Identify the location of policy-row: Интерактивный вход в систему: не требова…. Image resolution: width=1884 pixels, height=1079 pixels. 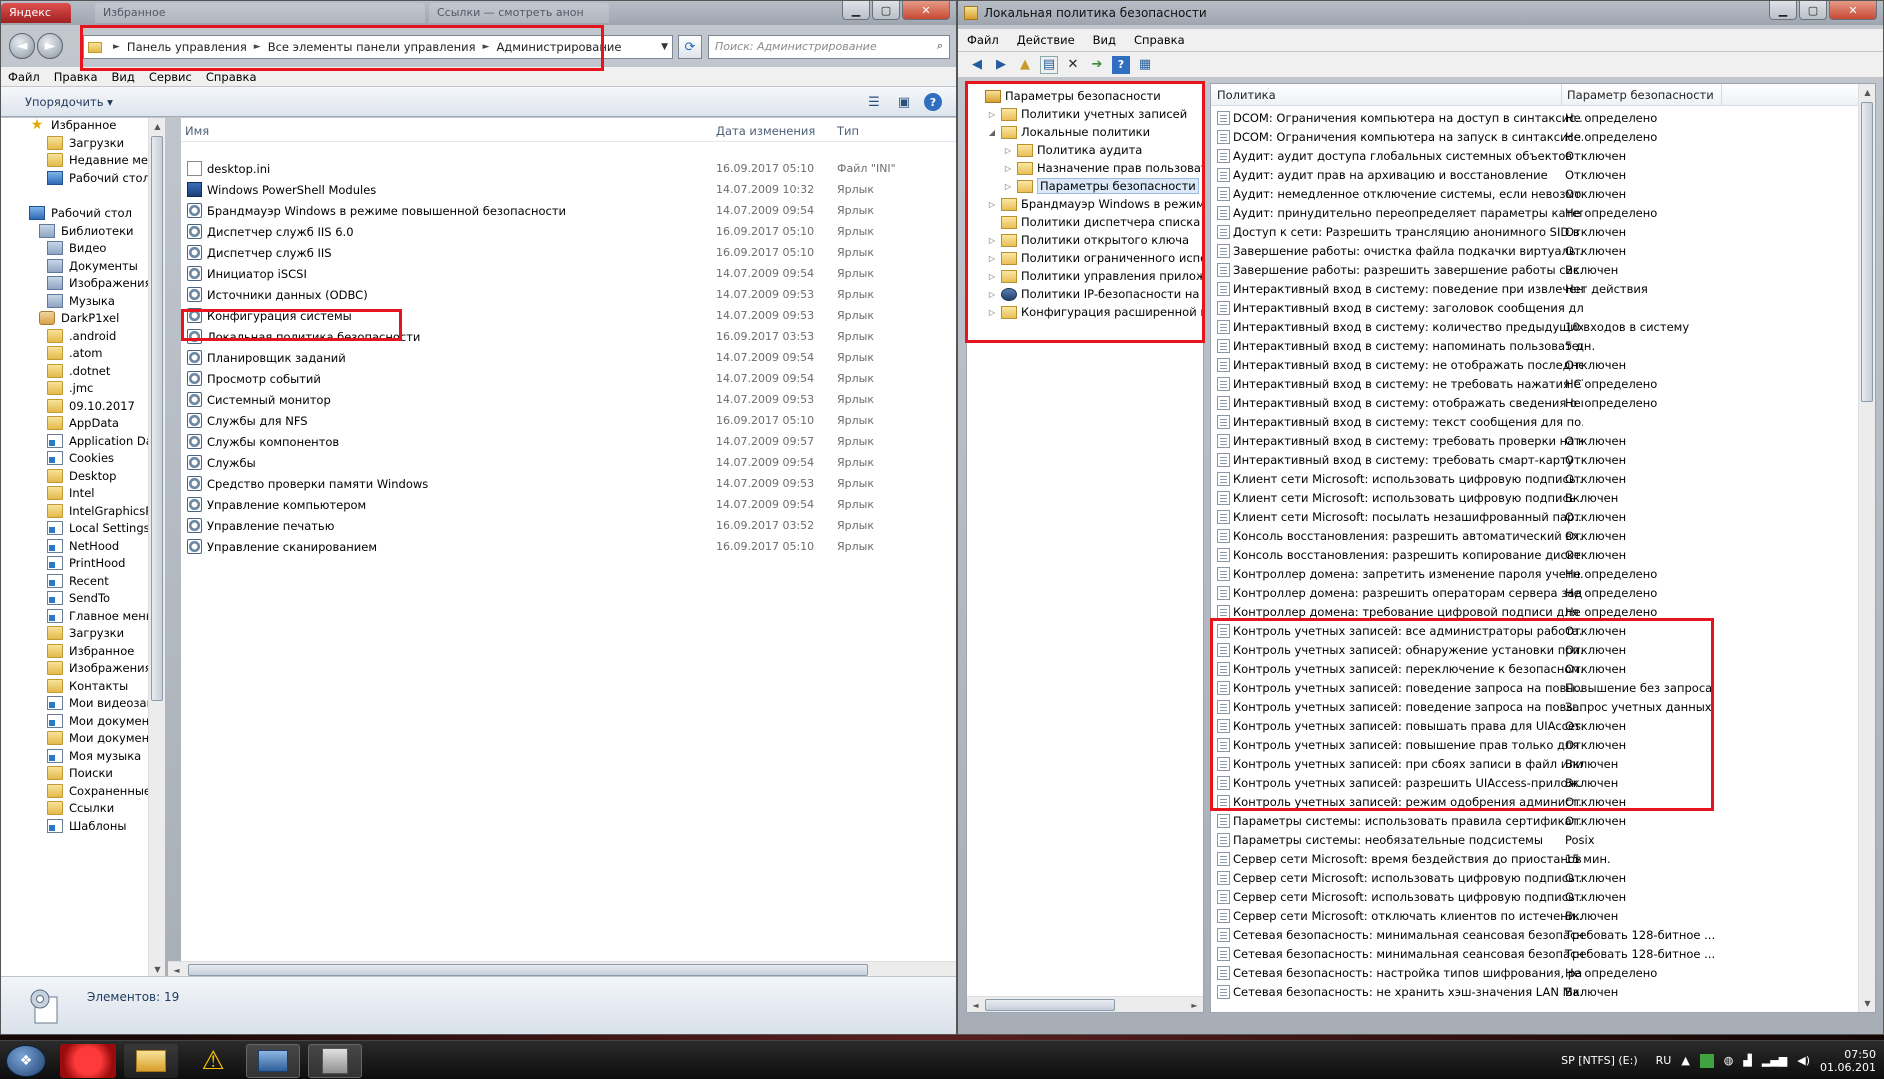
(1536, 383).